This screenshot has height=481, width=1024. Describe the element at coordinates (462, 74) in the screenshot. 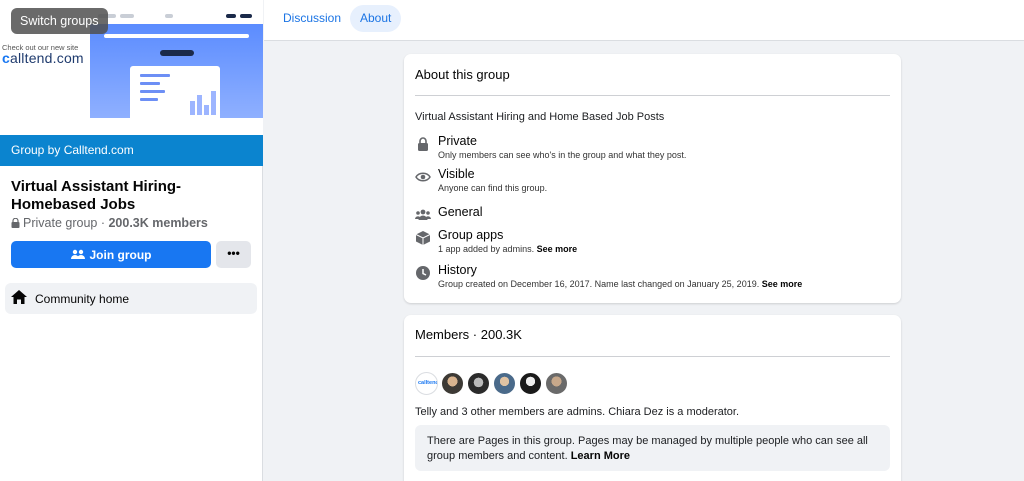

I see `about-heading: About this group` at that location.